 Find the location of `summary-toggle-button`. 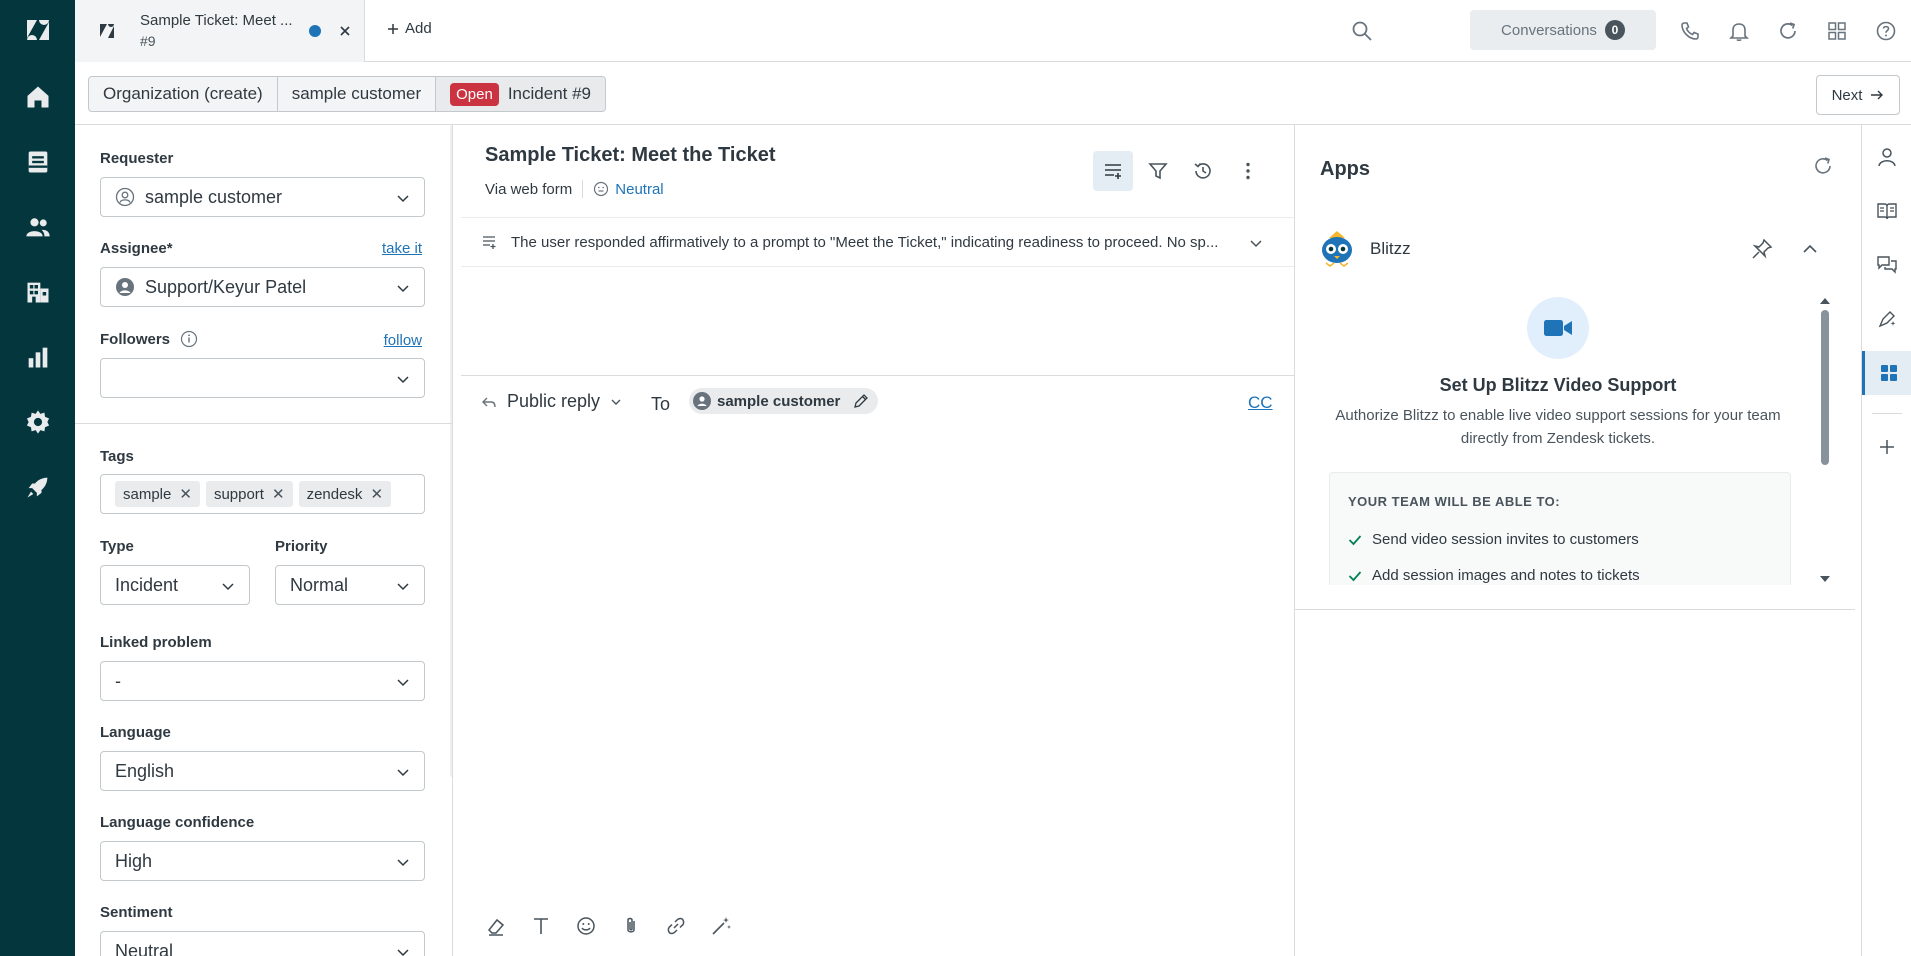

summary-toggle-button is located at coordinates (1113, 171).